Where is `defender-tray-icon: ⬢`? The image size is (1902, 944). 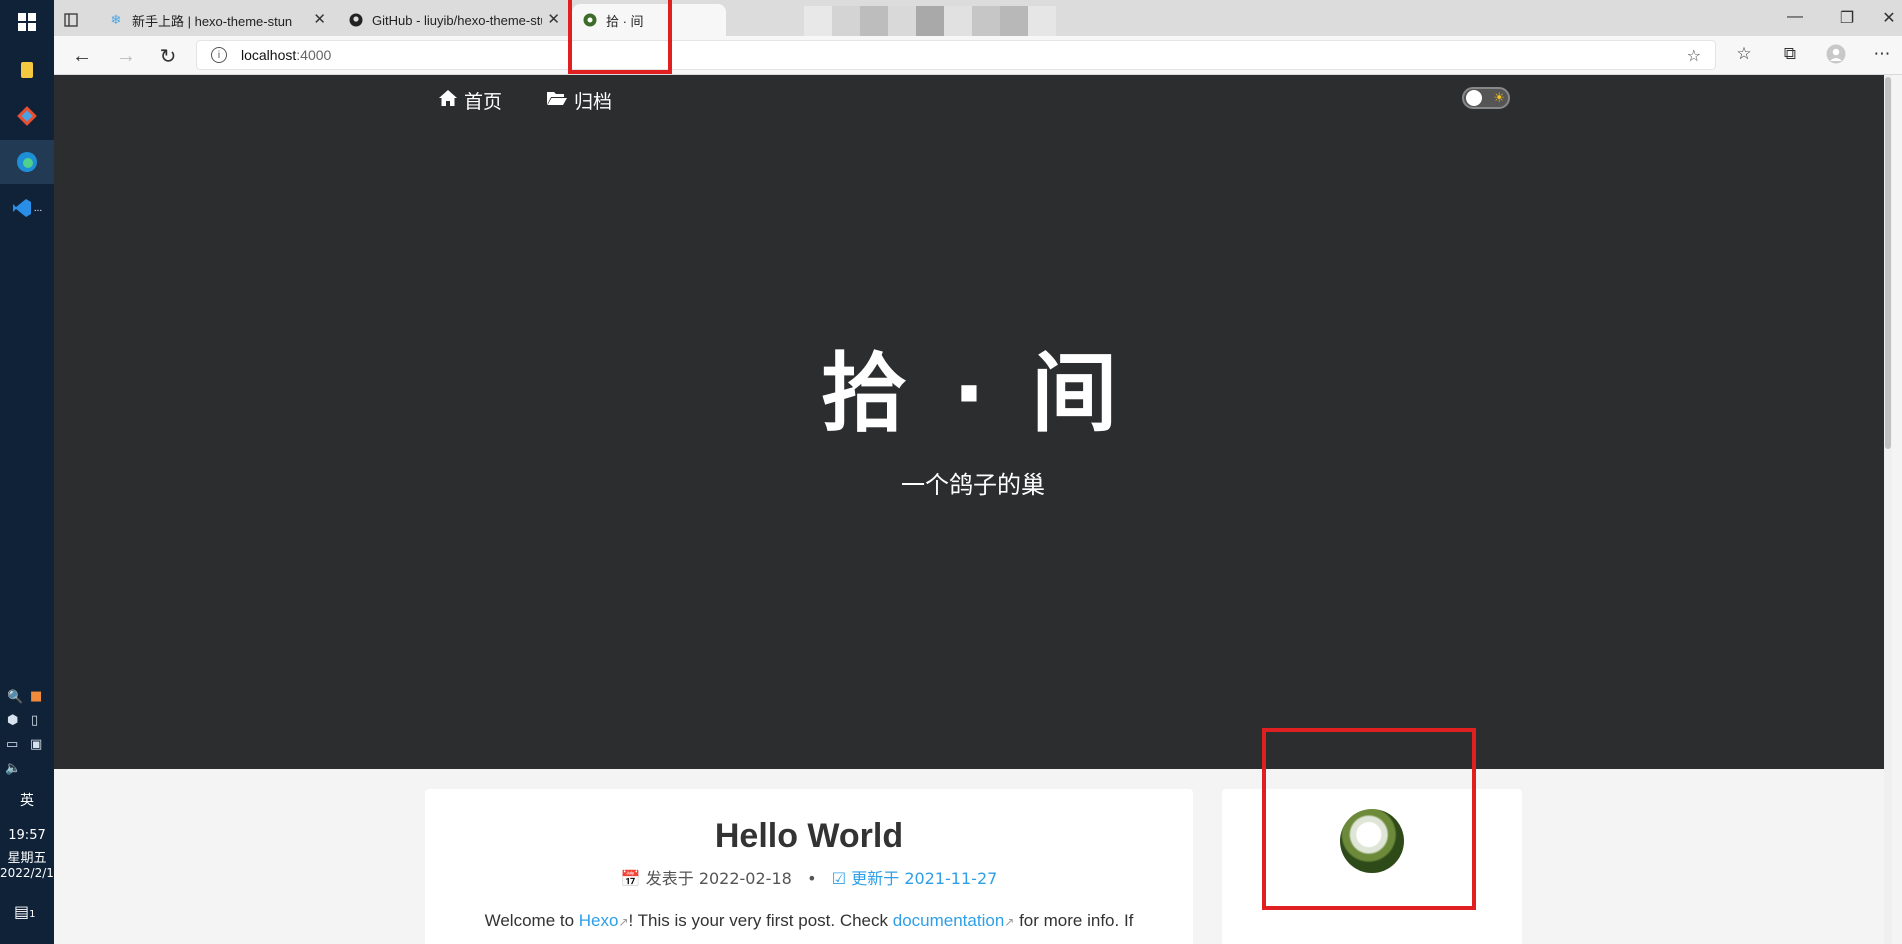 defender-tray-icon: ⬢ is located at coordinates (12, 720).